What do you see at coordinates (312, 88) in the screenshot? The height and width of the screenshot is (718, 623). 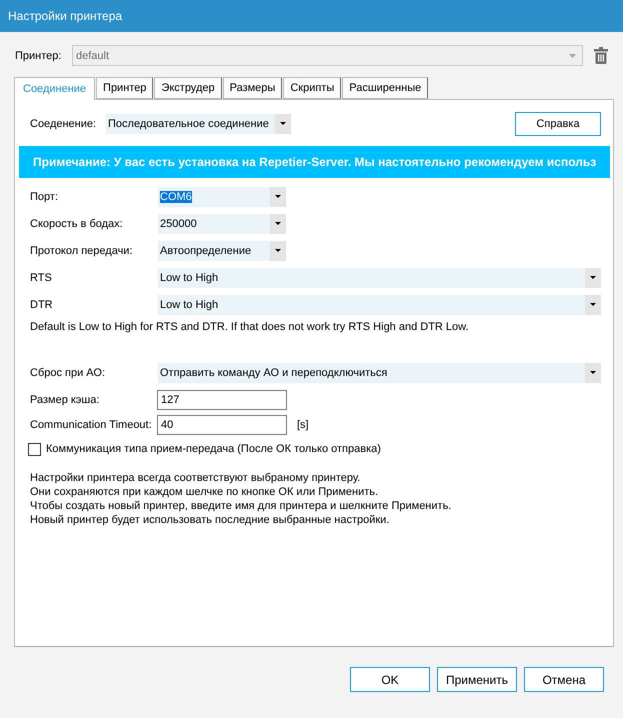 I see `tab: Скрипты` at bounding box center [312, 88].